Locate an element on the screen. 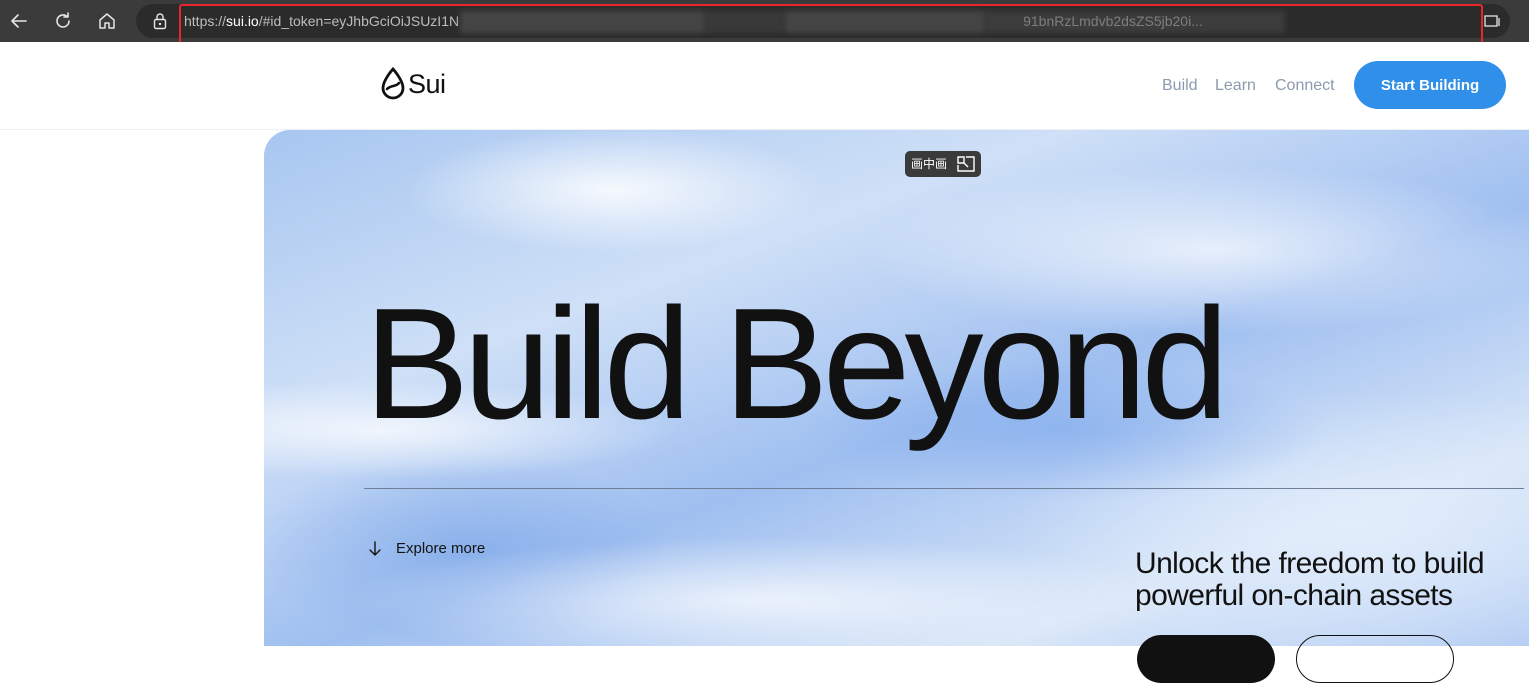 The height and width of the screenshot is (683, 1529). hero-title: Build Beyond is located at coordinates (796, 364).